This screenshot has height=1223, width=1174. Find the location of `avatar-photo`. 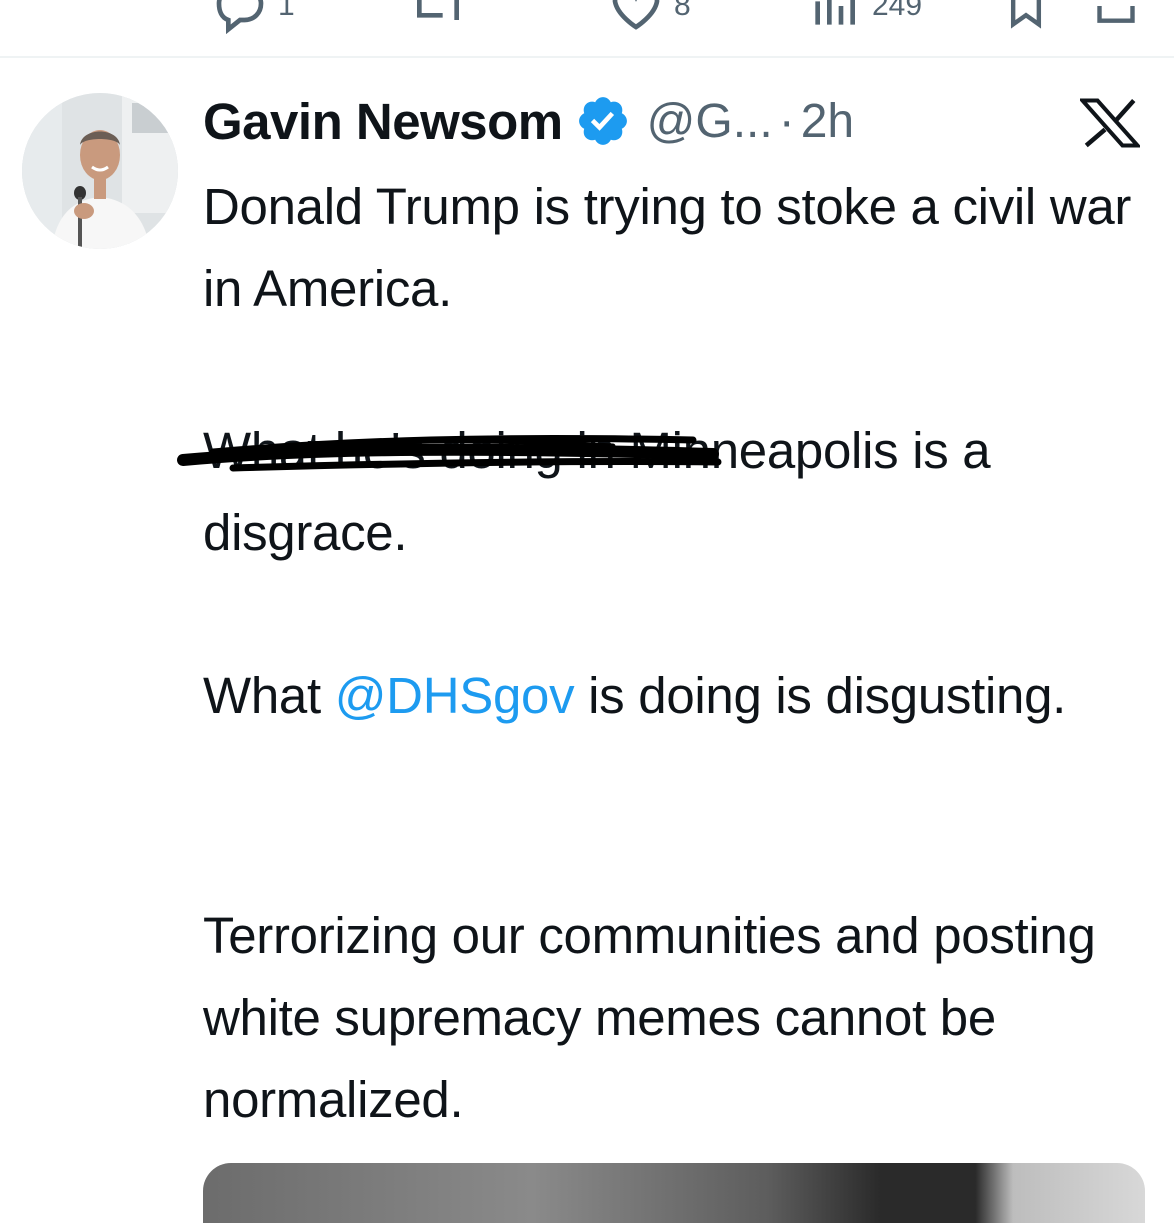

avatar-photo is located at coordinates (100, 171).